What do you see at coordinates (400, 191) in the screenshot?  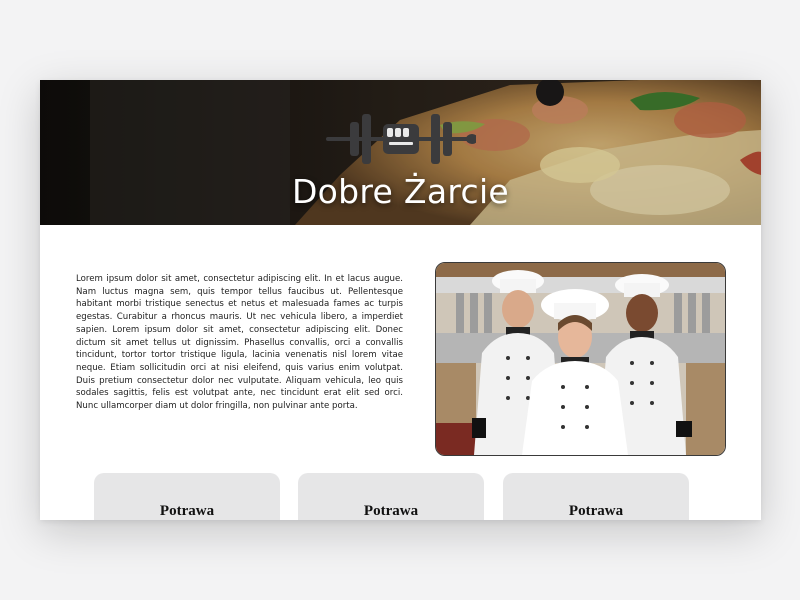 I see `hero-title: Dobre Żarcie` at bounding box center [400, 191].